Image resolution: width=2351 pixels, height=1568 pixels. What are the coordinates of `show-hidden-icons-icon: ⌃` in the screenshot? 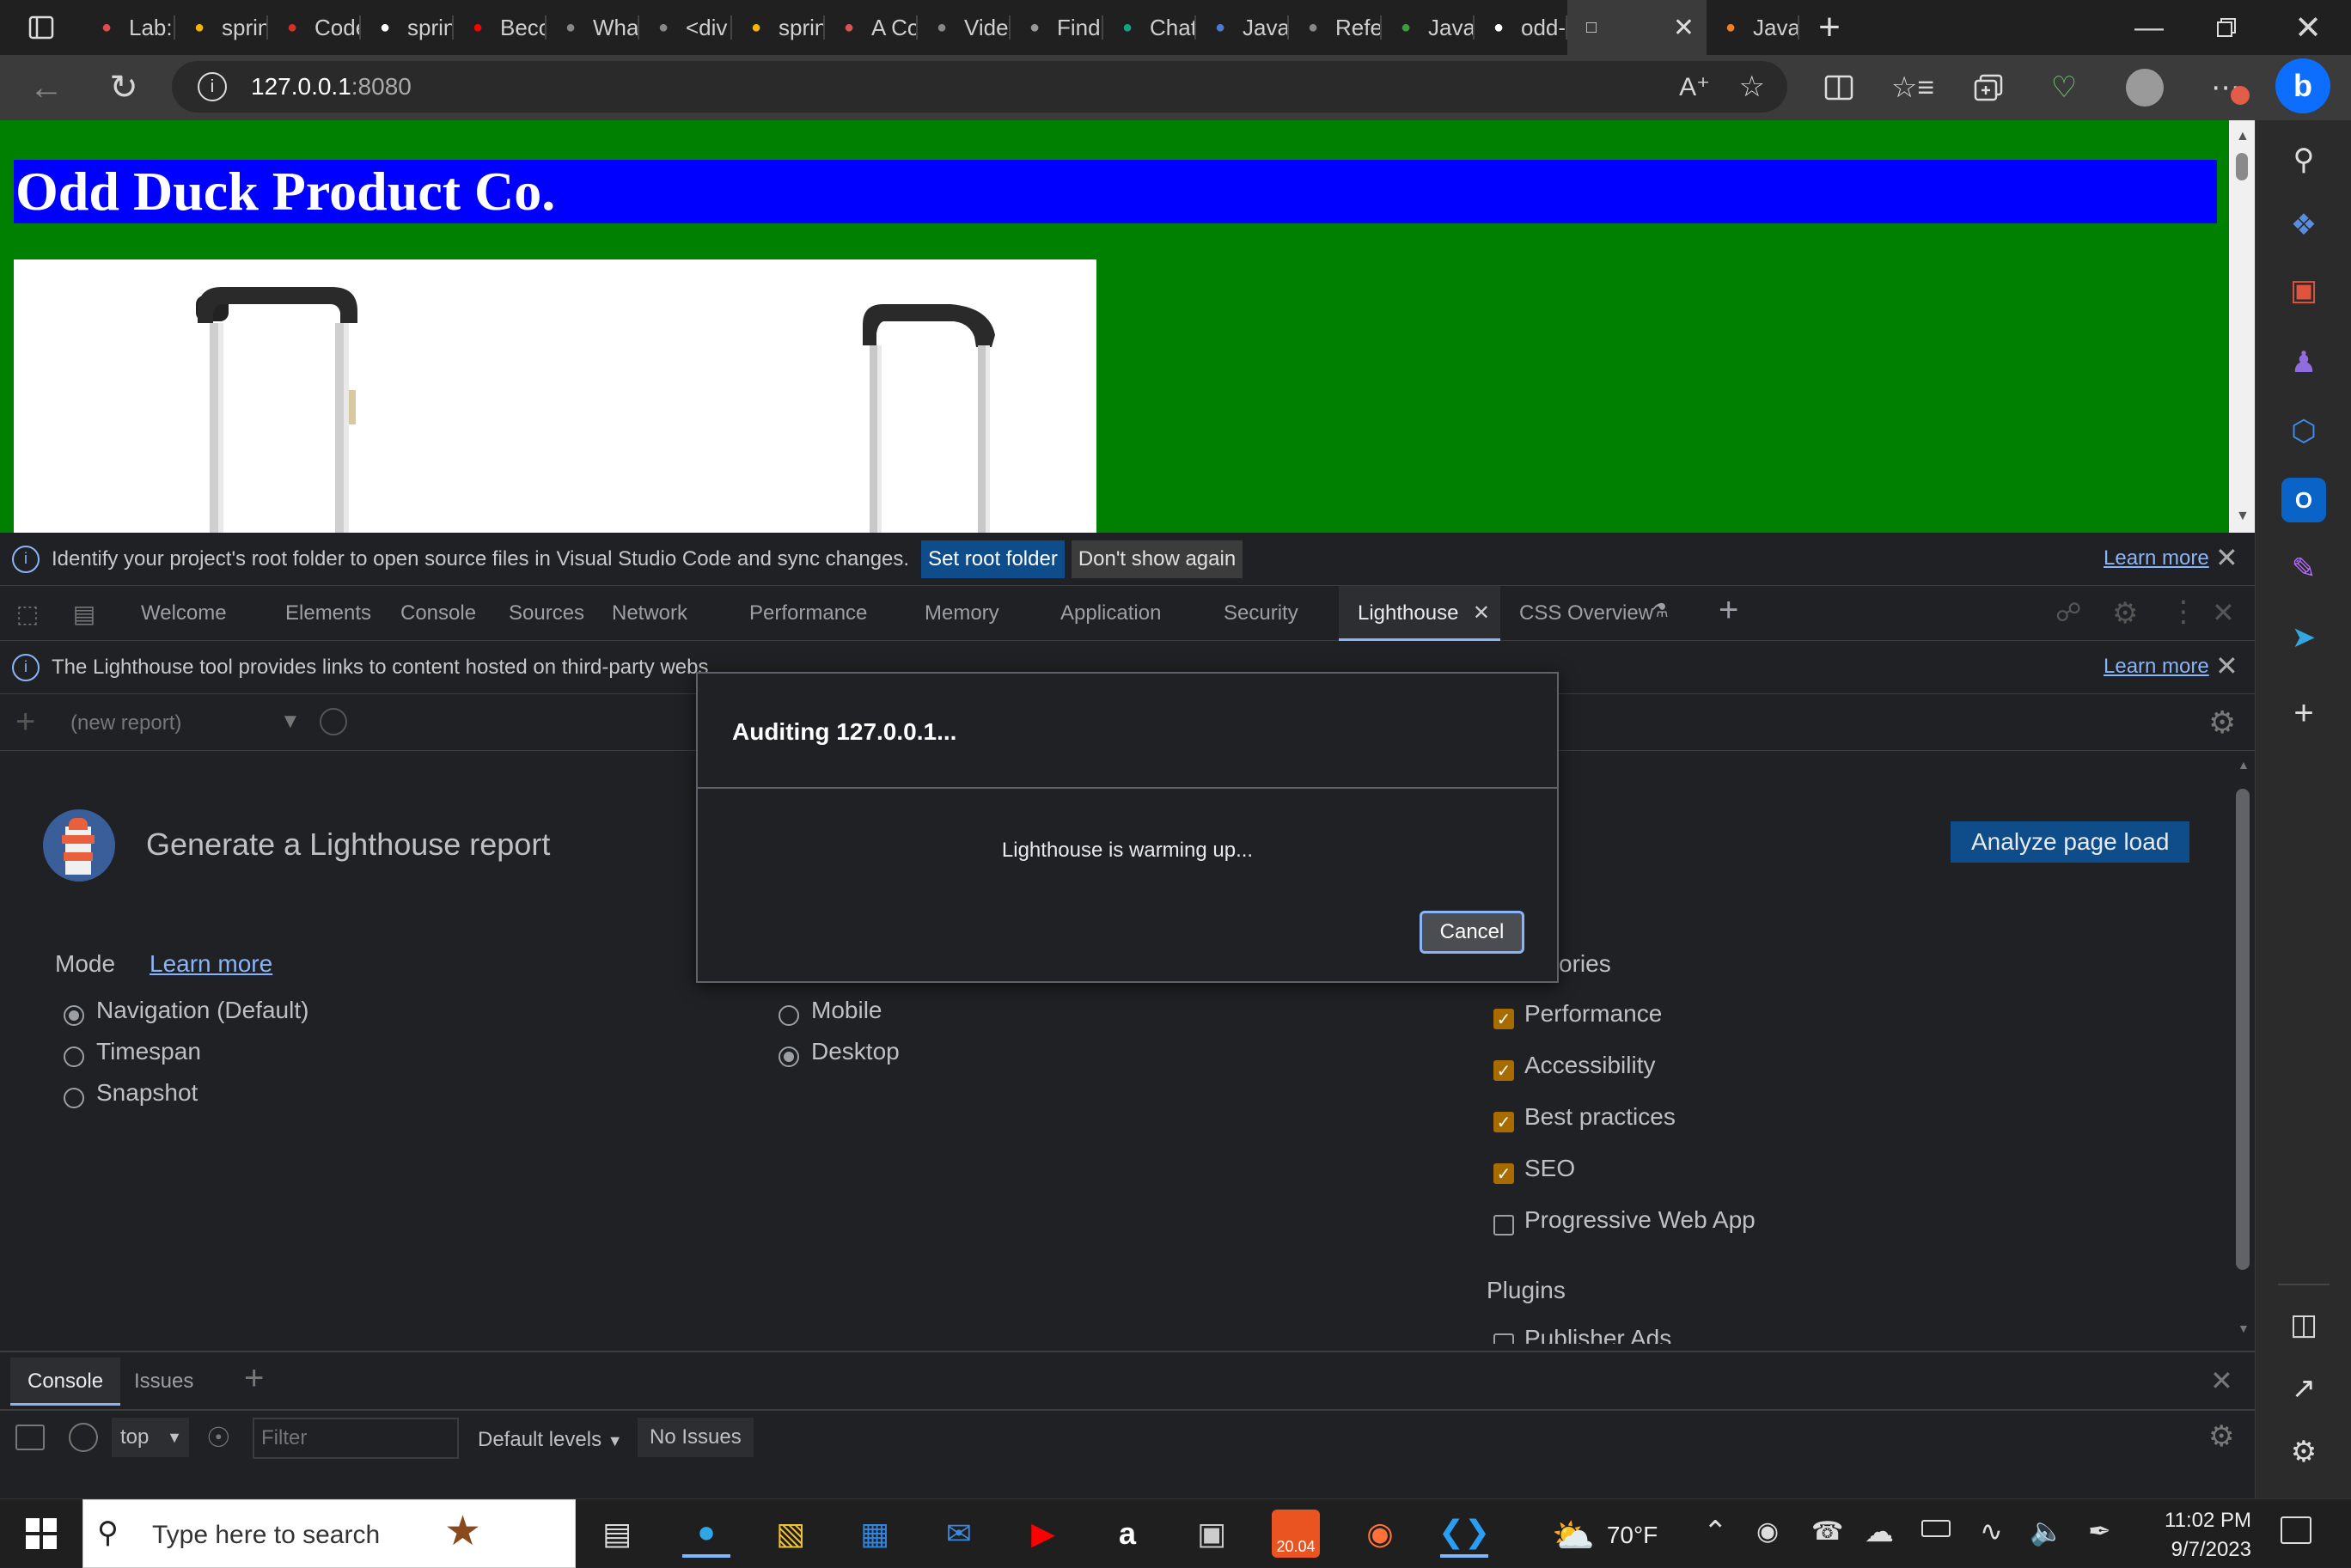 It's located at (1715, 1532).